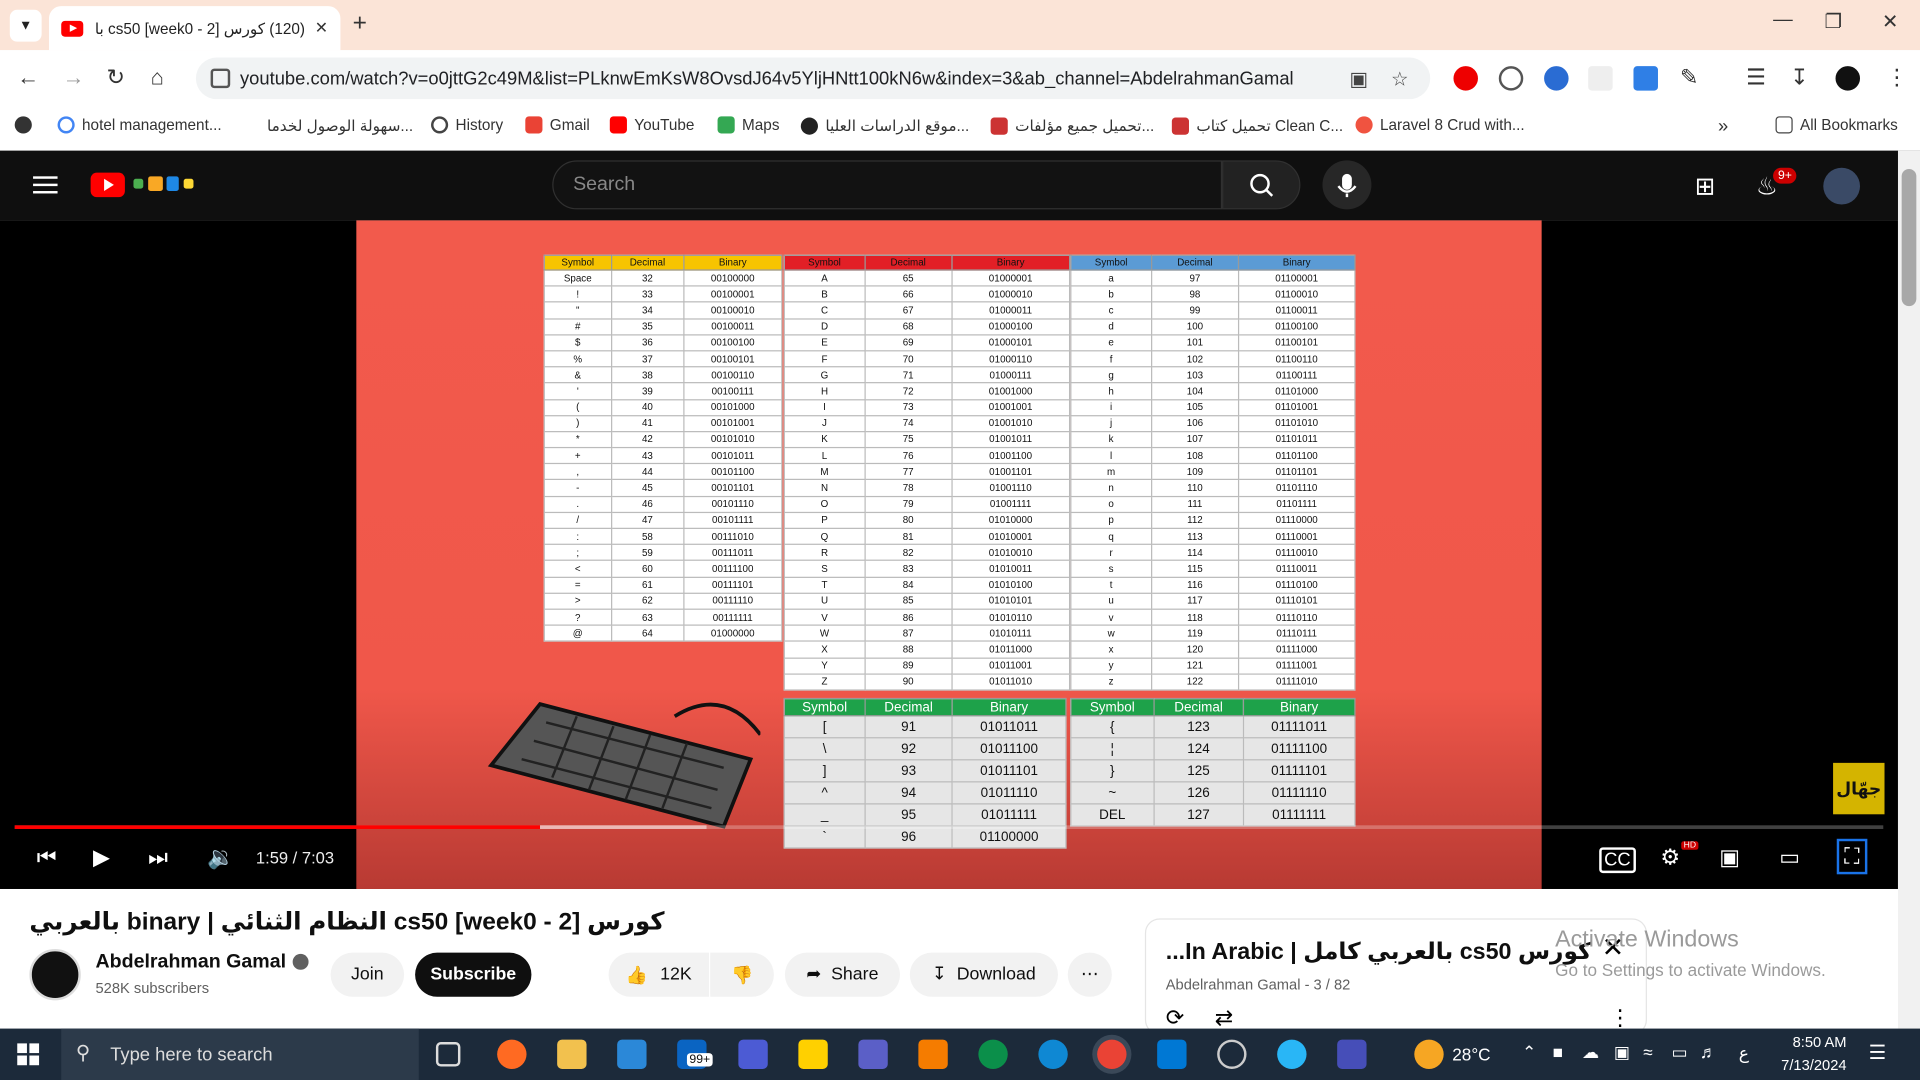  What do you see at coordinates (1705, 186) in the screenshot?
I see `create-video-icon: ⊞` at bounding box center [1705, 186].